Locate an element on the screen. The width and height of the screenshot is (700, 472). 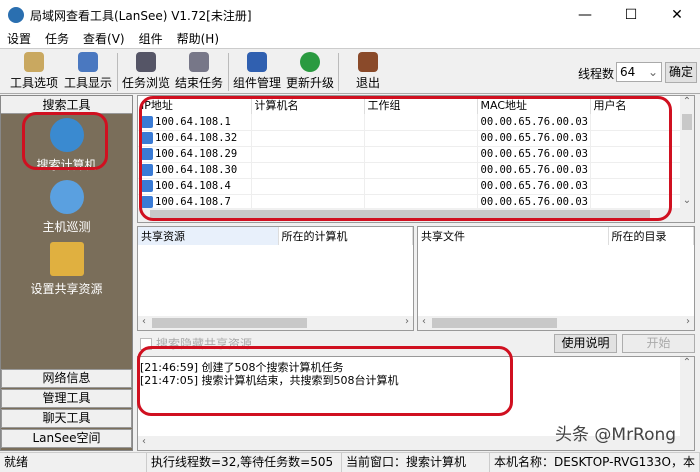
tool-display-button: 工具显示 is located at coordinates (88, 71).